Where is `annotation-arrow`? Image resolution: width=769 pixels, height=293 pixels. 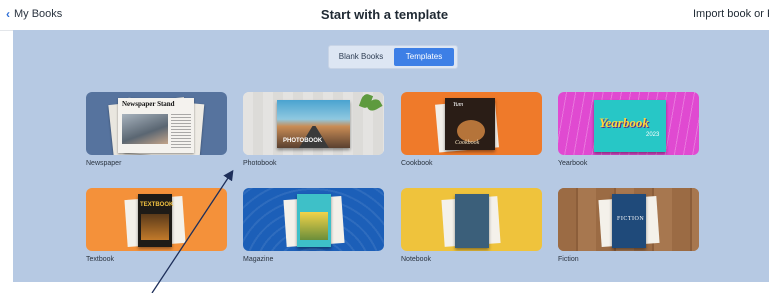 annotation-arrow is located at coordinates (192, 231).